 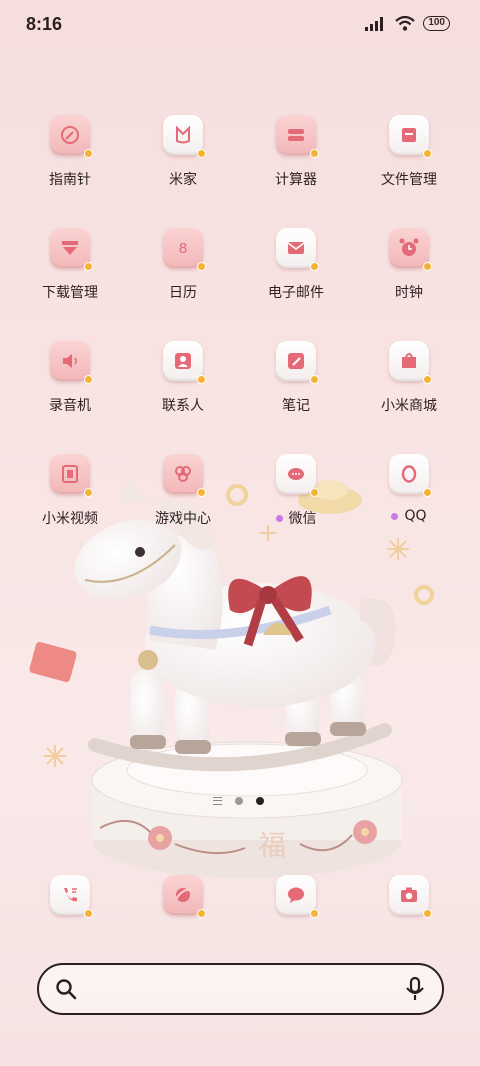 I want to click on notes-icon, so click(x=297, y=362).